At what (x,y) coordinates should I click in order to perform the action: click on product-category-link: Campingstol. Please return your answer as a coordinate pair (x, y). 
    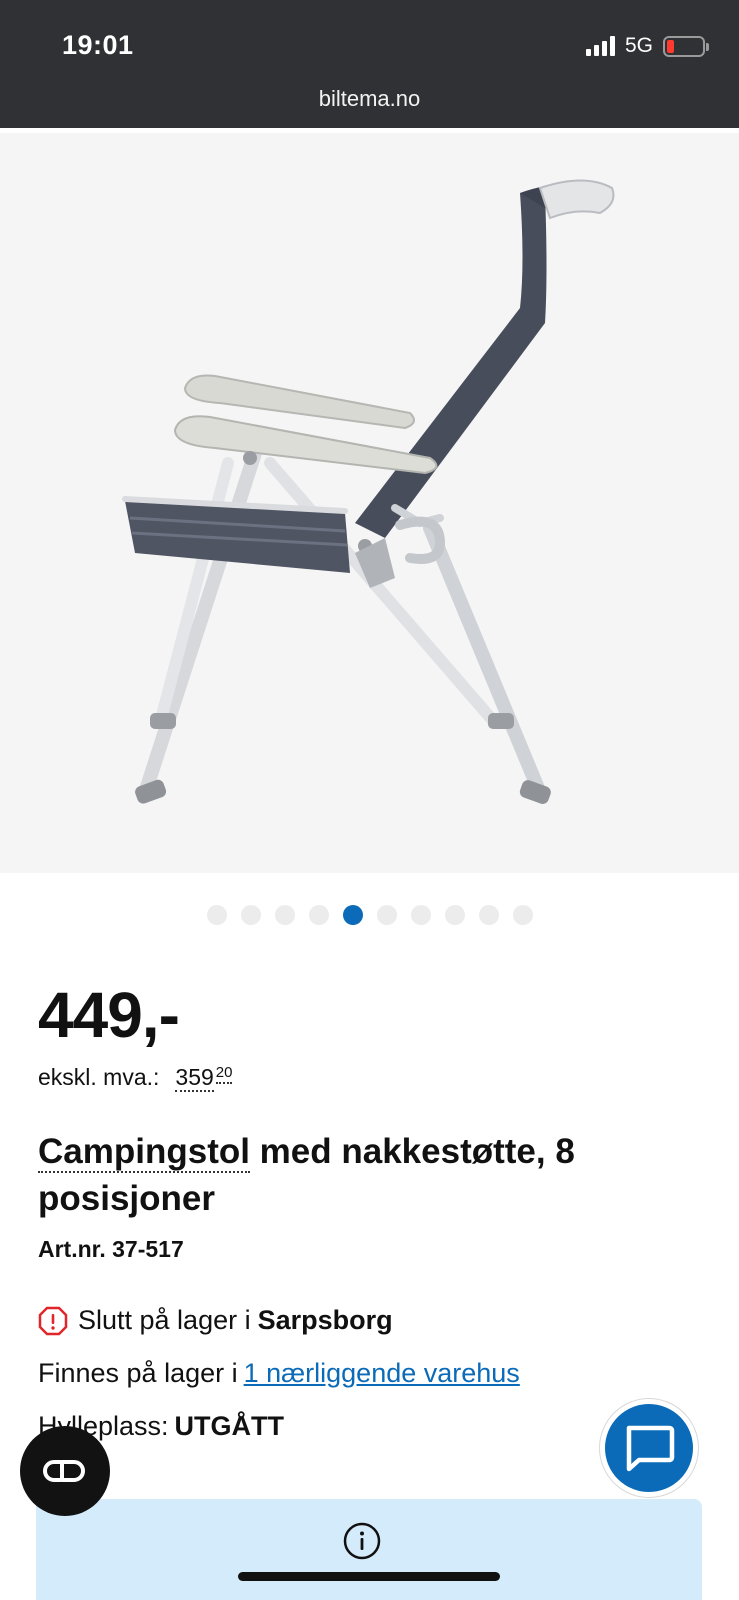
    Looking at the image, I should click on (144, 1152).